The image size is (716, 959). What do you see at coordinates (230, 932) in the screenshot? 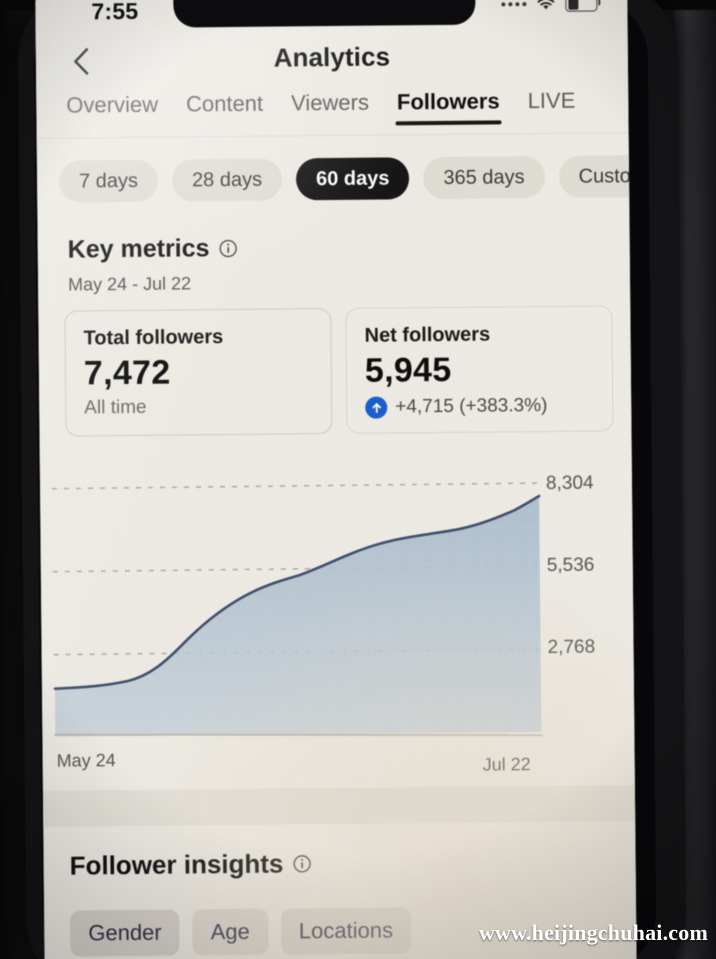
I see `insights-tab-age: Age` at bounding box center [230, 932].